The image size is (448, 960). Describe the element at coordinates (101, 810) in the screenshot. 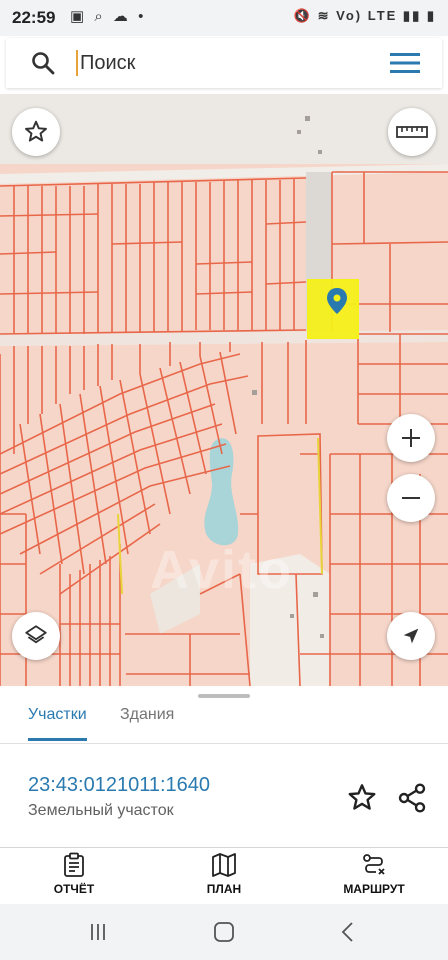

I see `parcel-type: Земельный участок` at that location.